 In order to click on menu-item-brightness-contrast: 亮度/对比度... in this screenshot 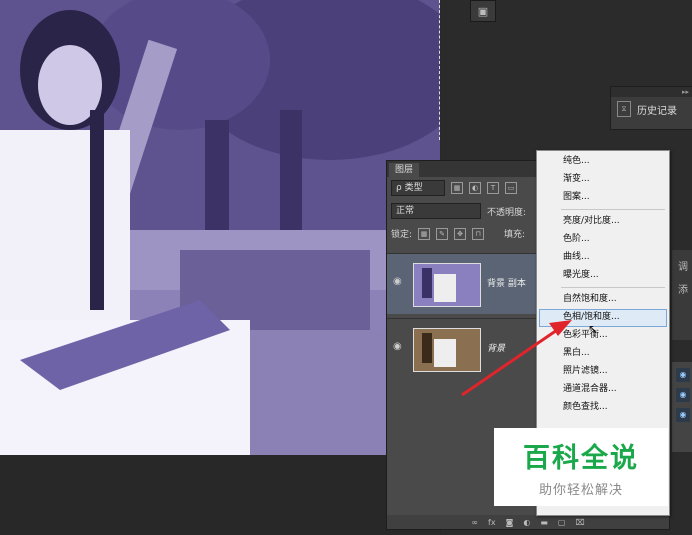, I will do `click(591, 221)`.